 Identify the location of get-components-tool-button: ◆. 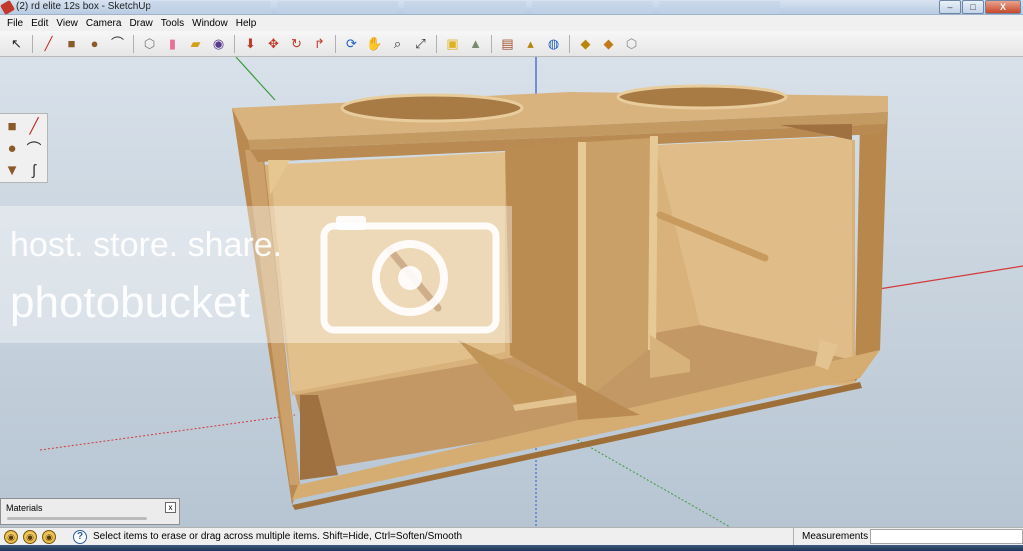
(585, 43).